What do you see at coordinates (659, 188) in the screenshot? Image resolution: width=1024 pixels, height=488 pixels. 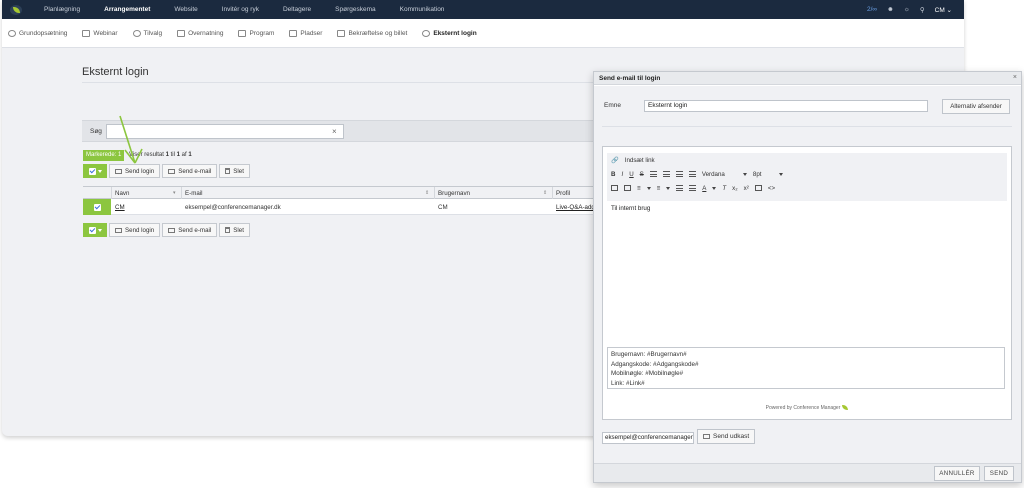 I see `numbered-list-icon: ≡` at bounding box center [659, 188].